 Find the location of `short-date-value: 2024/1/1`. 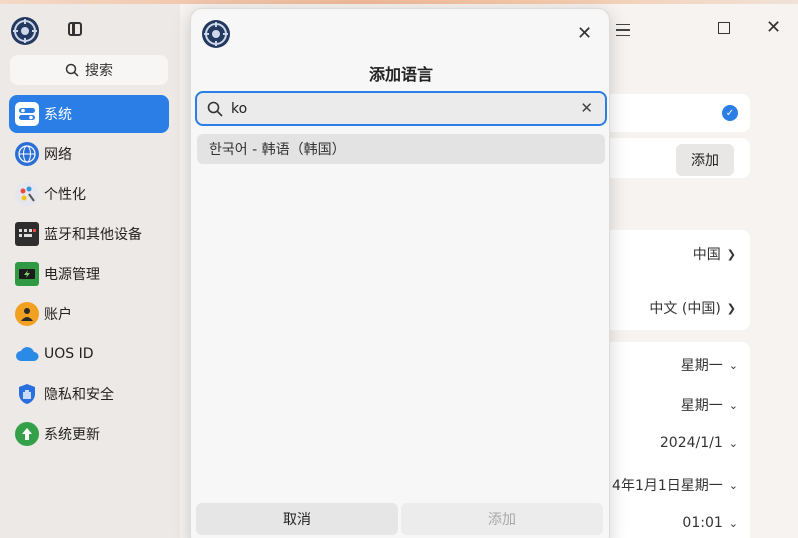

short-date-value: 2024/1/1 is located at coordinates (691, 443).